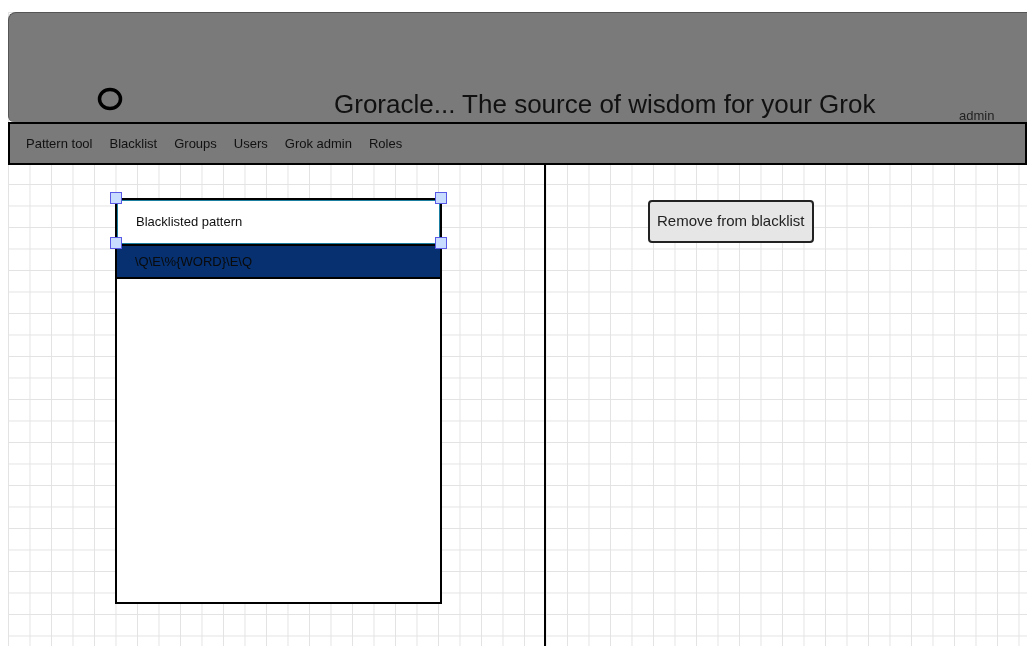 Image resolution: width=1027 pixels, height=646 pixels. I want to click on remove-from-blacklist-button: Remove from blacklist, so click(731, 221).